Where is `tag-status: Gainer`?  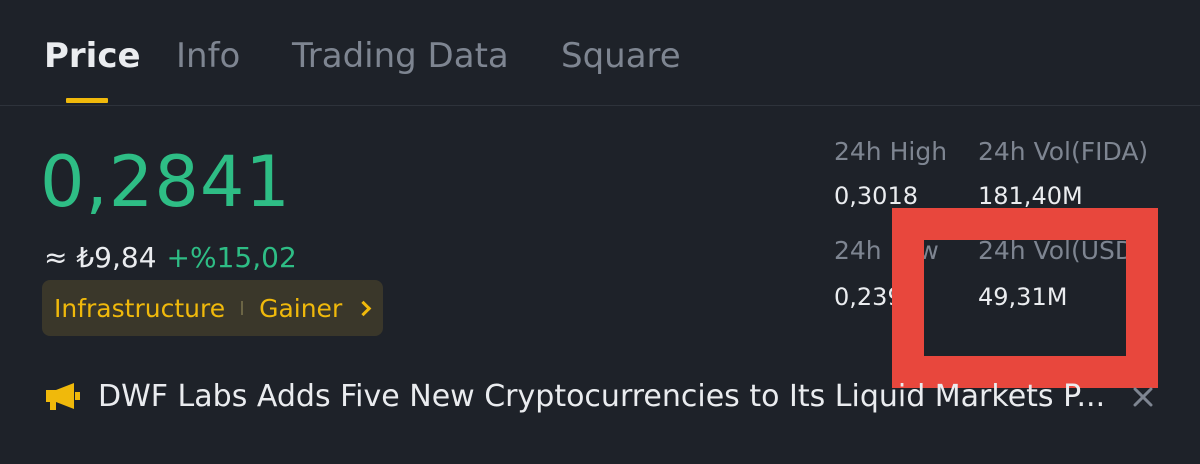
tag-status: Gainer is located at coordinates (300, 308).